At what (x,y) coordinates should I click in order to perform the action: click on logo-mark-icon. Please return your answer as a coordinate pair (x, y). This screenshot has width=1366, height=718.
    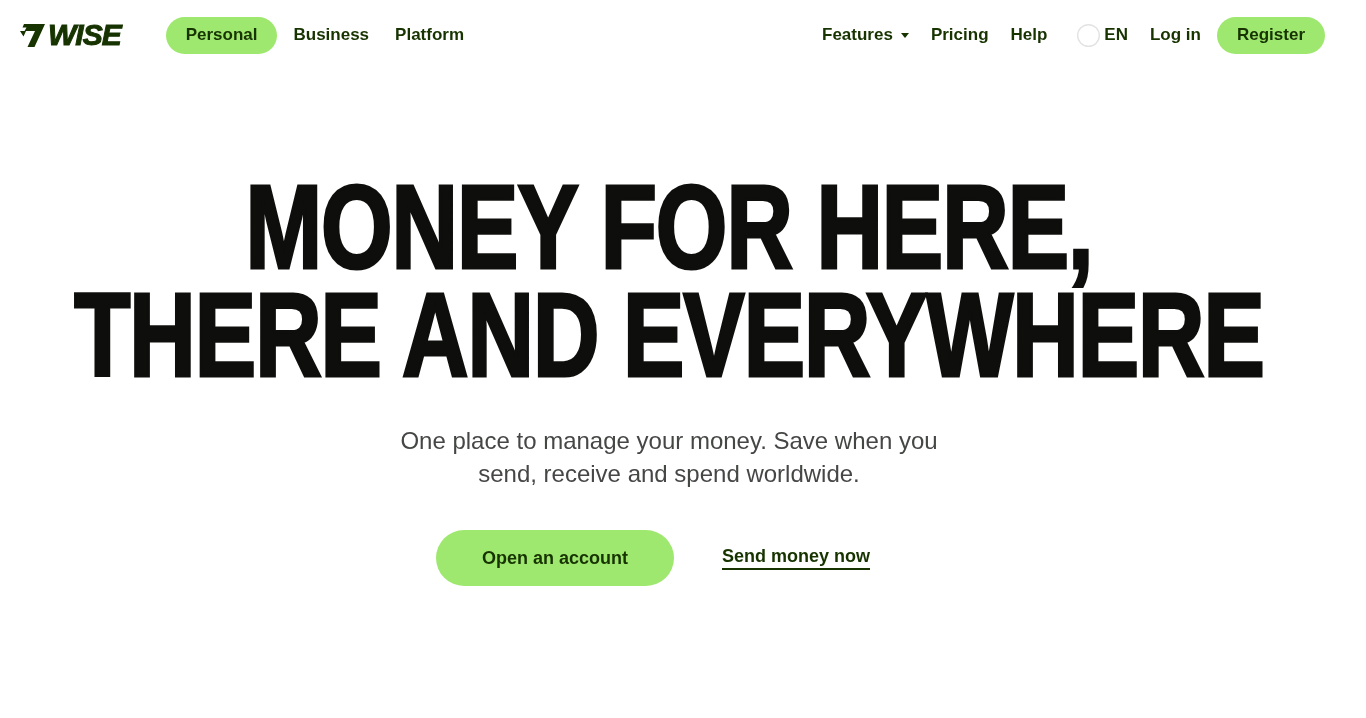
    Looking at the image, I should click on (32, 35).